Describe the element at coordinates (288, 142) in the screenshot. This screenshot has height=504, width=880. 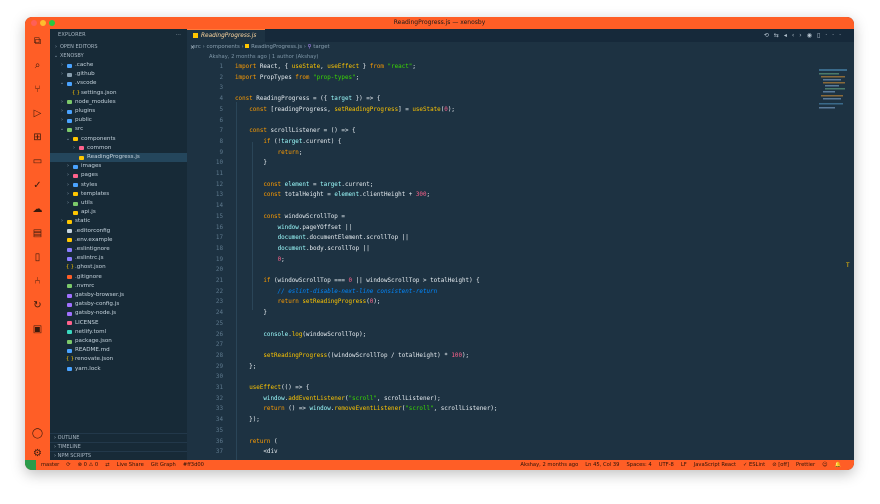
I see `code-line: if (!target.current) {` at that location.